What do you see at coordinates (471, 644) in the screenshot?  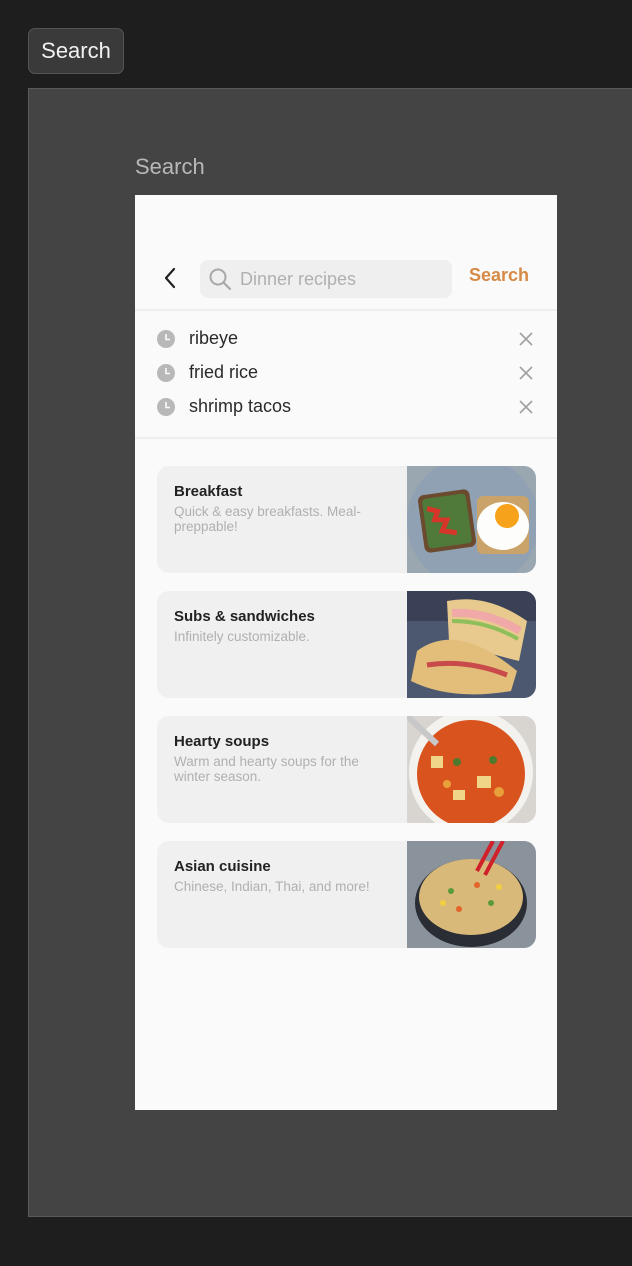 I see `sandwich-image` at bounding box center [471, 644].